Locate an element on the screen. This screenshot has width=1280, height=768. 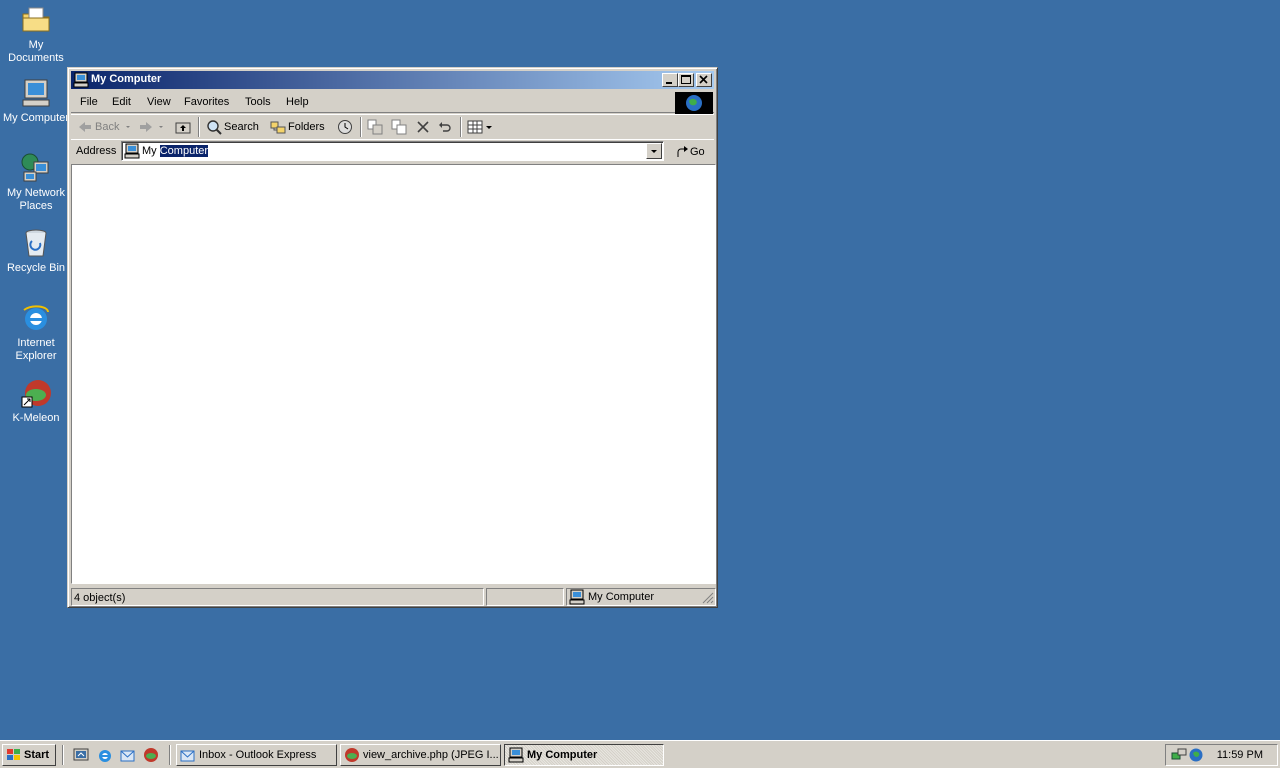
system-tray: 11:59 PM is located at coordinates (1221, 755).